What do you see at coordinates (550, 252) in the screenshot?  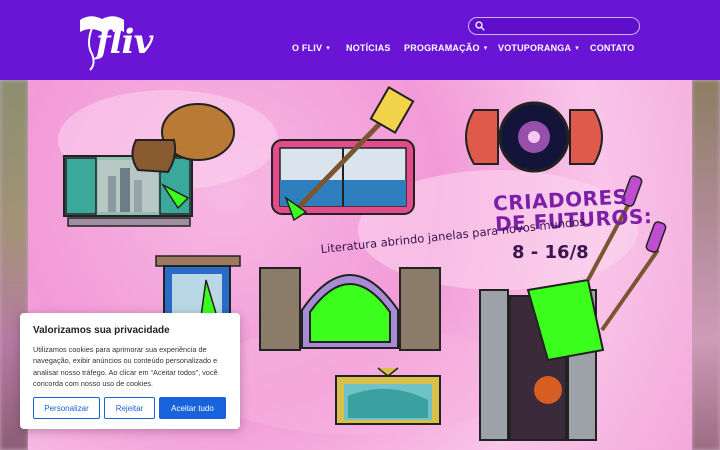 I see `hero-dates: 8 - 16/8` at bounding box center [550, 252].